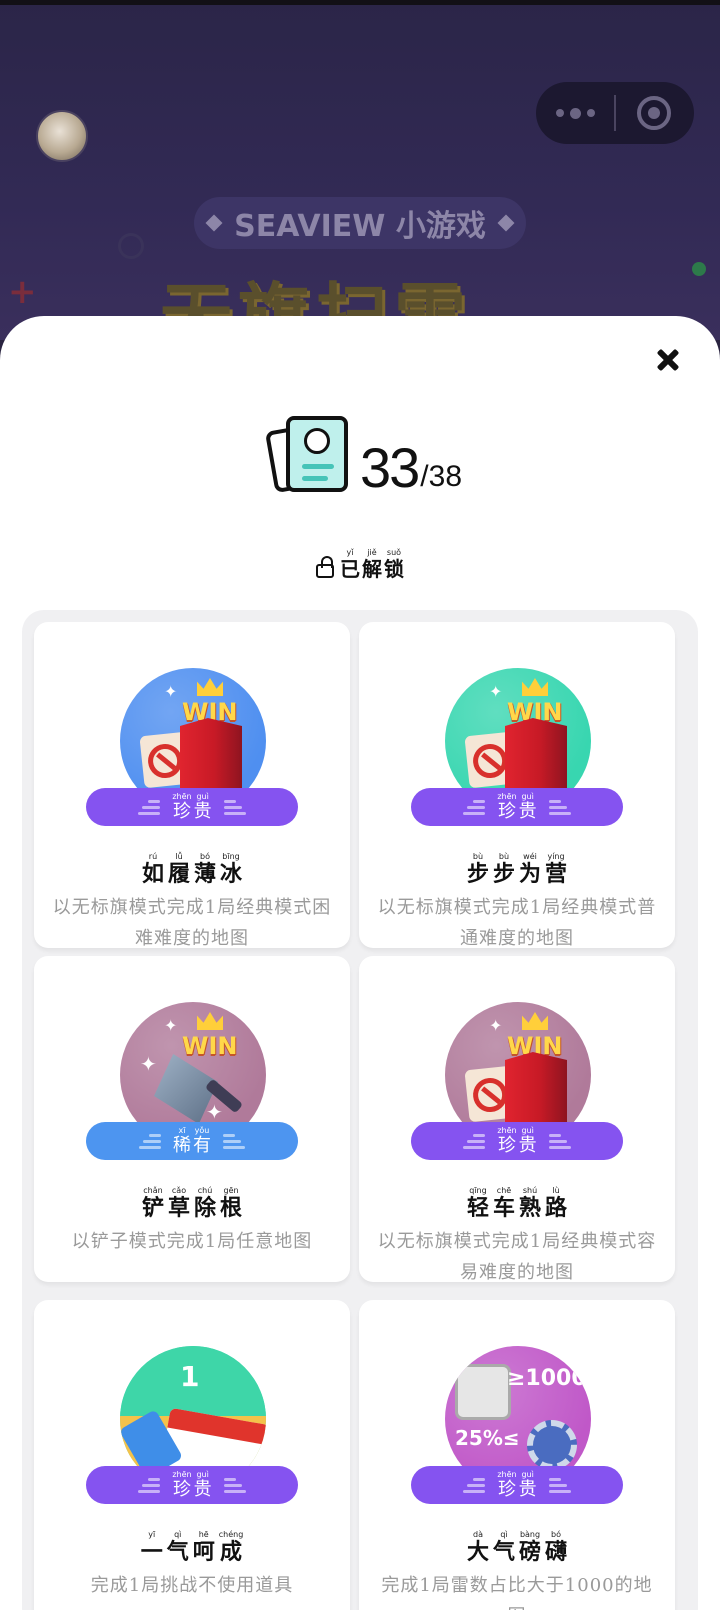 The image size is (720, 1610). Describe the element at coordinates (394, 569) in the screenshot. I see `hanzi: 锁` at that location.